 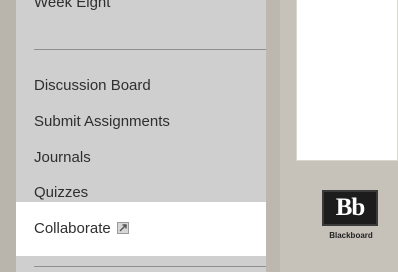 I want to click on blackboard-logo: Bb Blackboard, so click(x=353, y=220).